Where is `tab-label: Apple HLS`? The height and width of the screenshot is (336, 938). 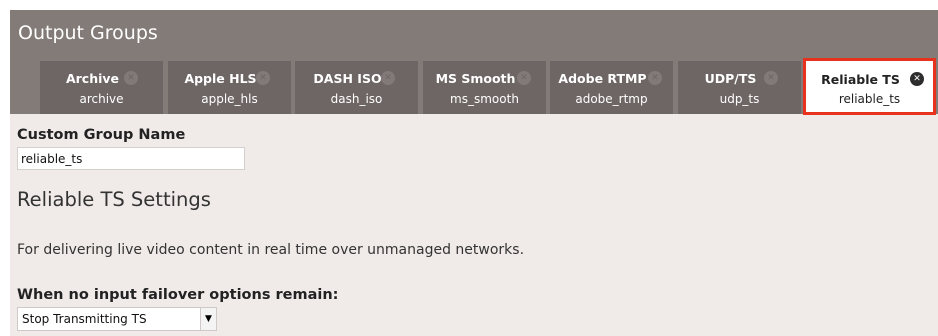 tab-label: Apple HLS is located at coordinates (220, 78).